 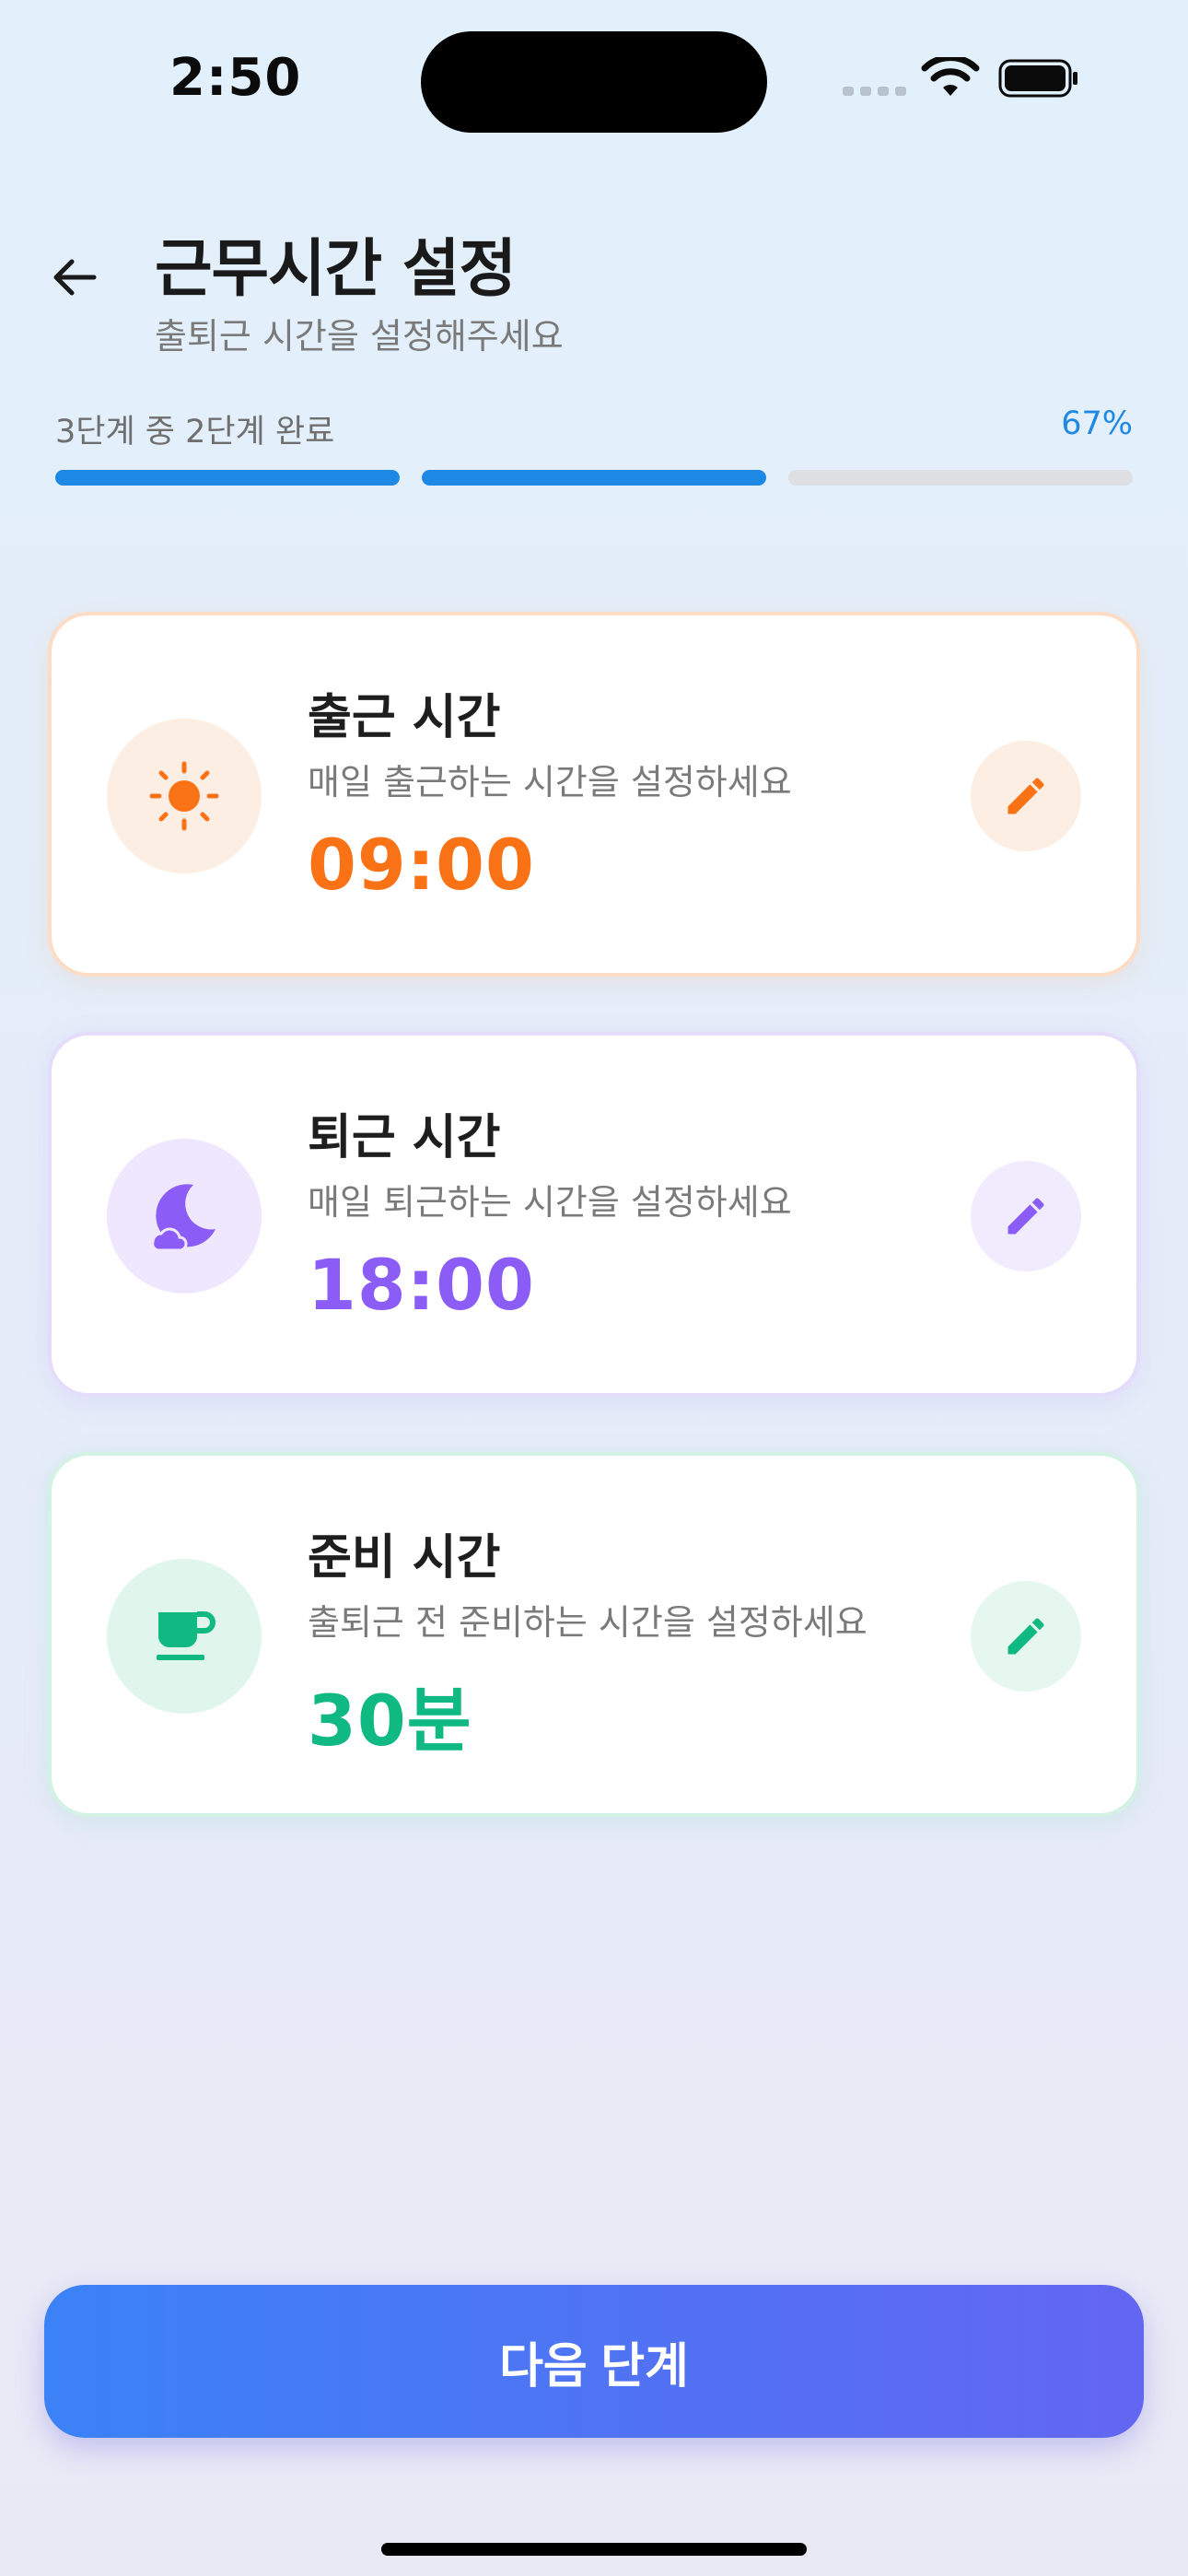 I want to click on progress-label: 3단계 중 2단계 완료, so click(x=195, y=432).